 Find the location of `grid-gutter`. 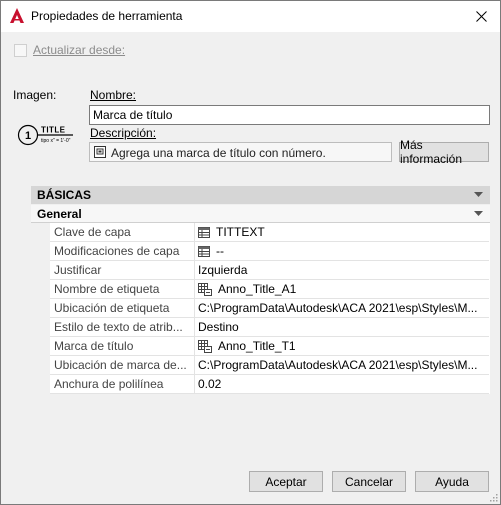

grid-gutter is located at coordinates (40, 308).